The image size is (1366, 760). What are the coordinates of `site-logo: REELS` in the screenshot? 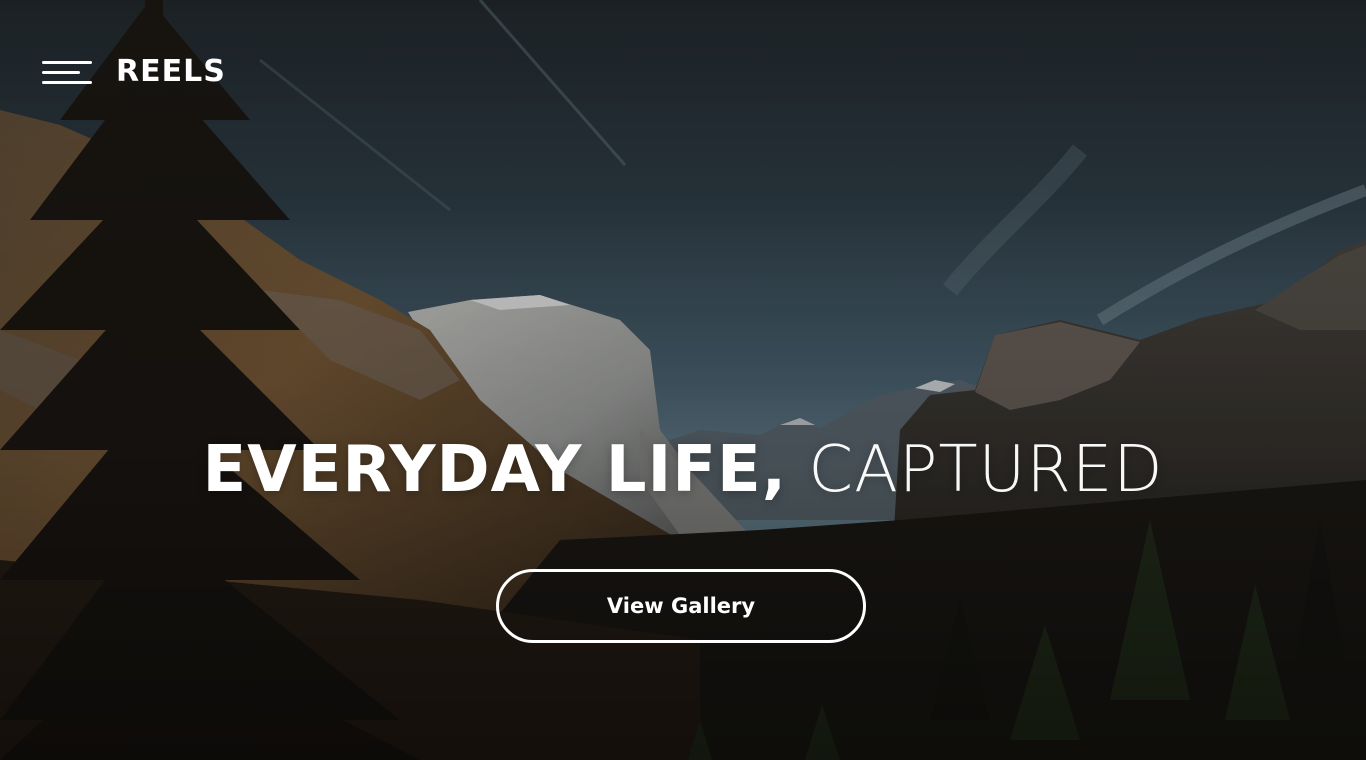 It's located at (171, 72).